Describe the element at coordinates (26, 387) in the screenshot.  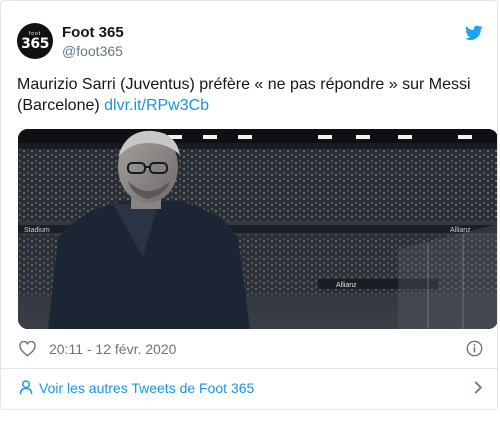
I see `user-icon` at that location.